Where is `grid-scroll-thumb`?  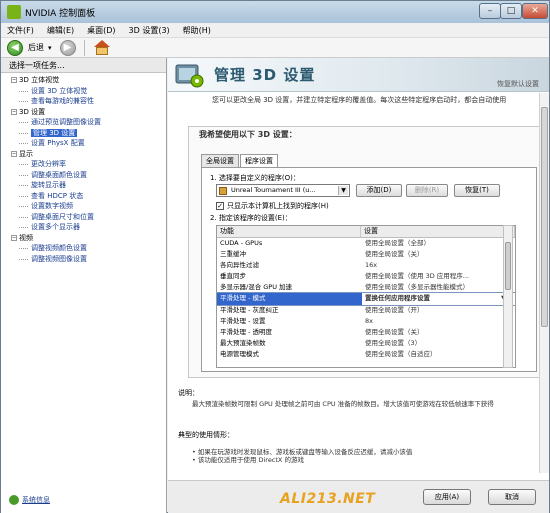 grid-scroll-thumb is located at coordinates (508, 266).